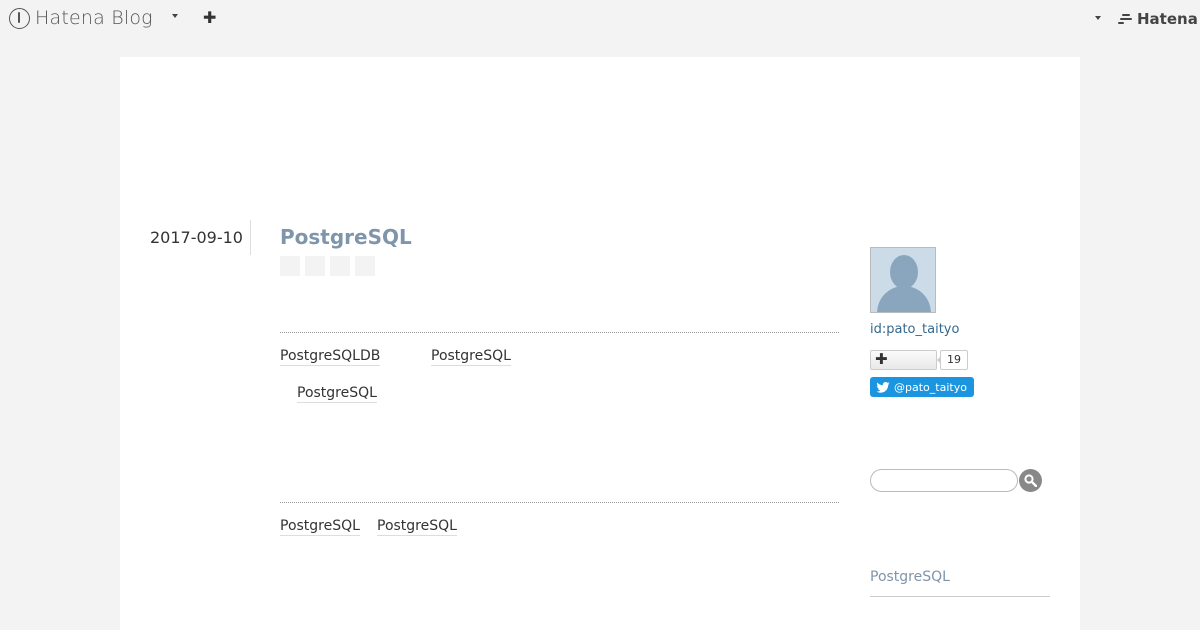 This screenshot has height=630, width=1200. What do you see at coordinates (944, 480) in the screenshot?
I see `search-input` at bounding box center [944, 480].